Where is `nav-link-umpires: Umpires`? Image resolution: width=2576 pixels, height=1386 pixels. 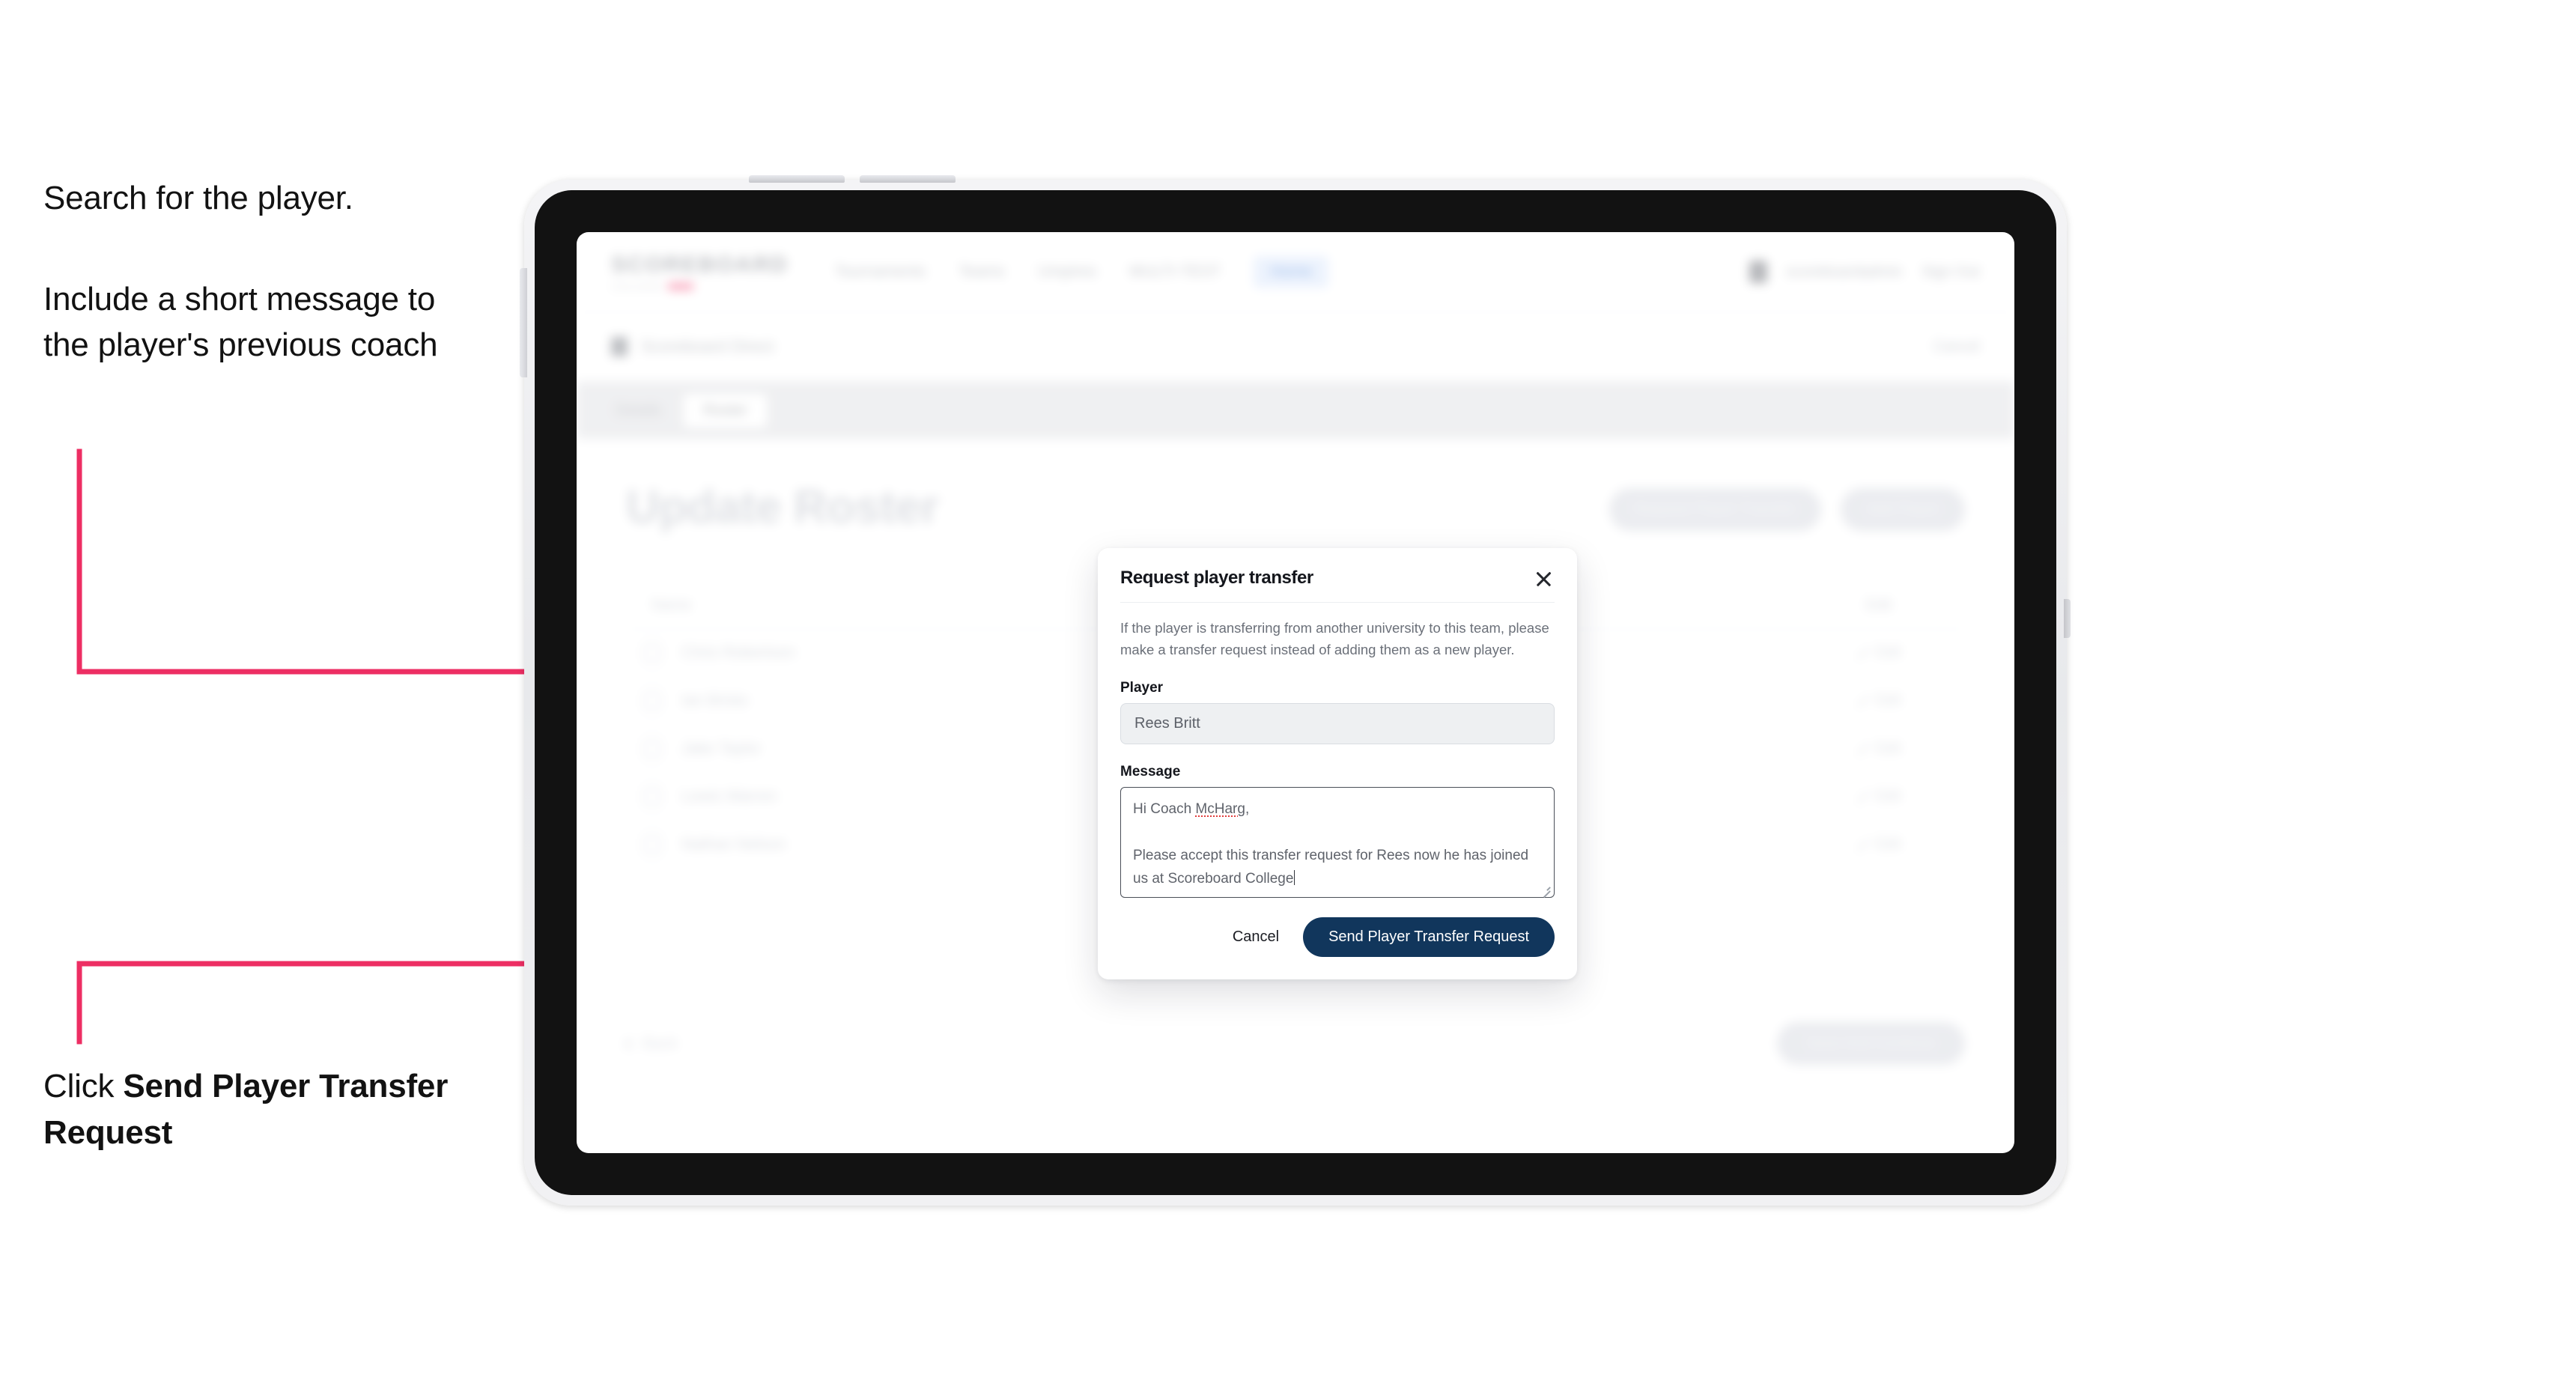
nav-link-umpires: Umpires is located at coordinates (1067, 272).